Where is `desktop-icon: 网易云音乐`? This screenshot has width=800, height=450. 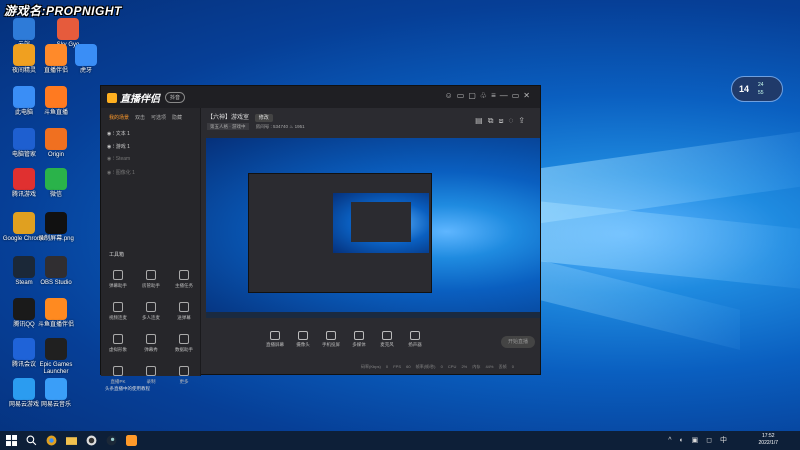
desktop-icon: 网易云音乐 is located at coordinates (56, 393).